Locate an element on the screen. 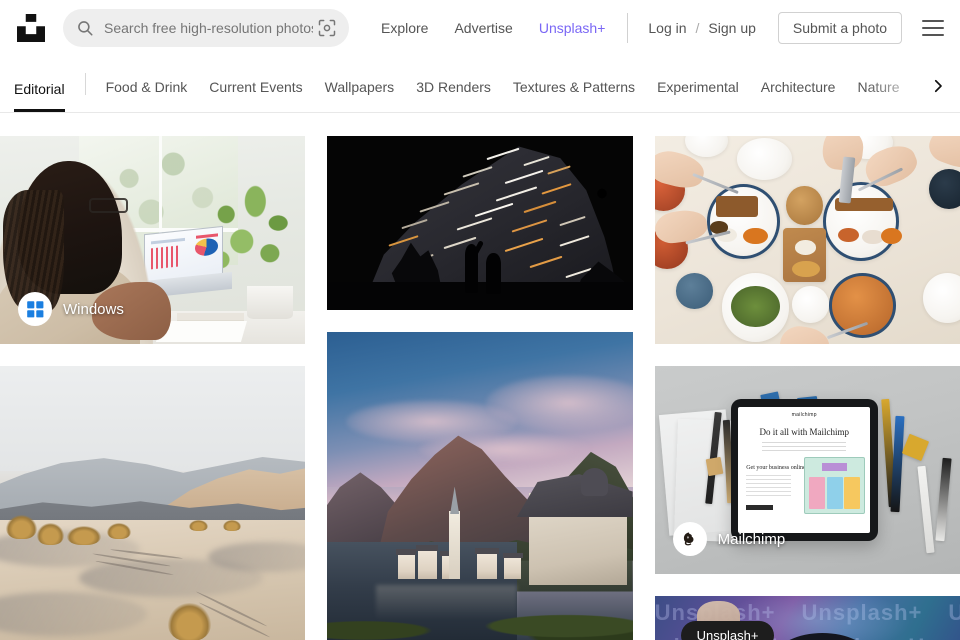 The height and width of the screenshot is (640, 960). brand-badge-mailchimp: Mailchimp is located at coordinates (729, 539).